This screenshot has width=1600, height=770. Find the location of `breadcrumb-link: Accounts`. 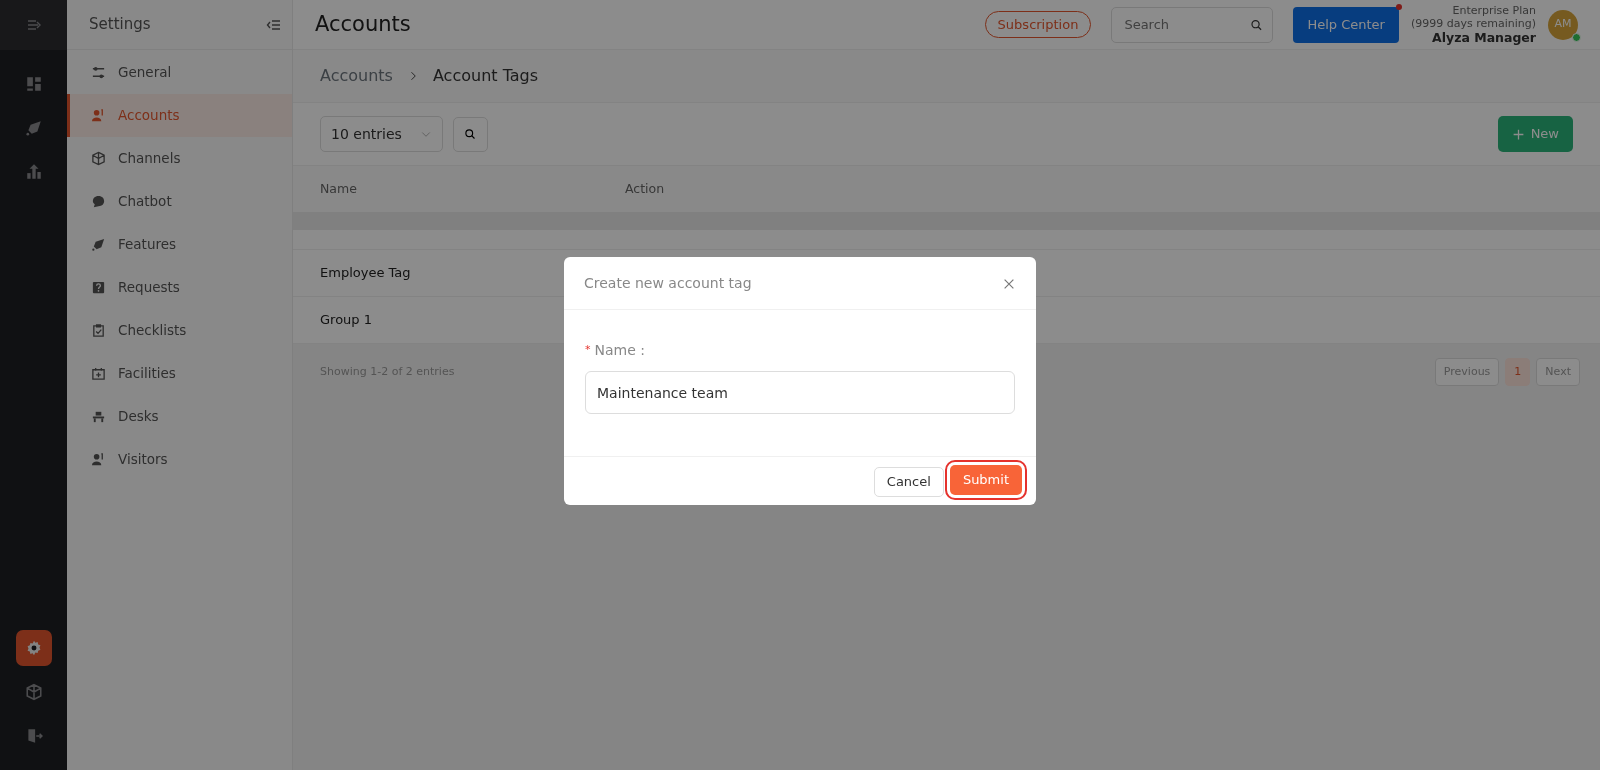

breadcrumb-link: Accounts is located at coordinates (356, 76).